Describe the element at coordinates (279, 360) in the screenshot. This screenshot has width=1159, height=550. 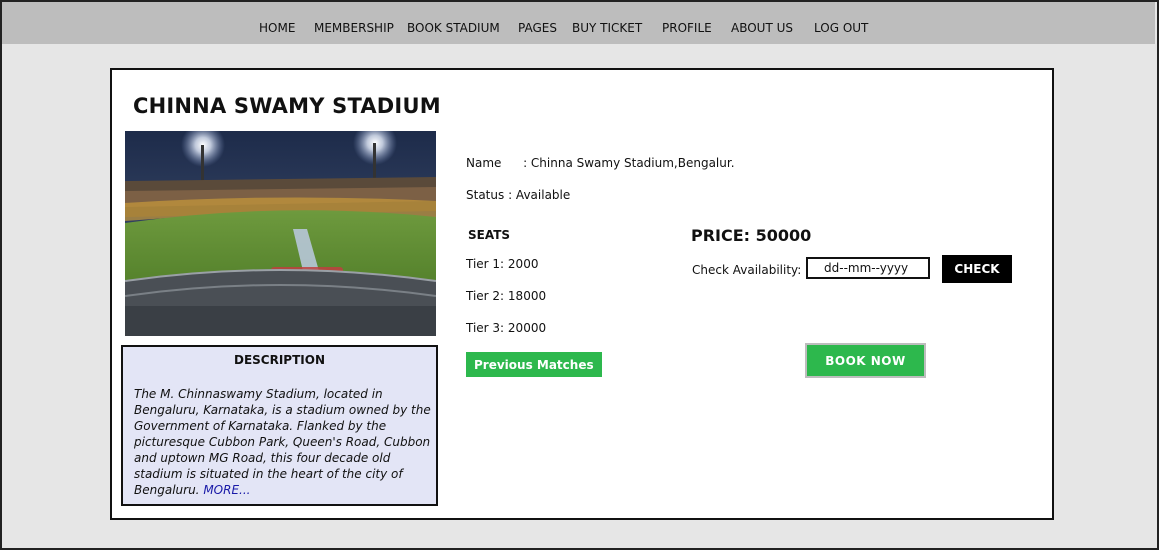
I see `description-heading: DESCRIPTION` at that location.